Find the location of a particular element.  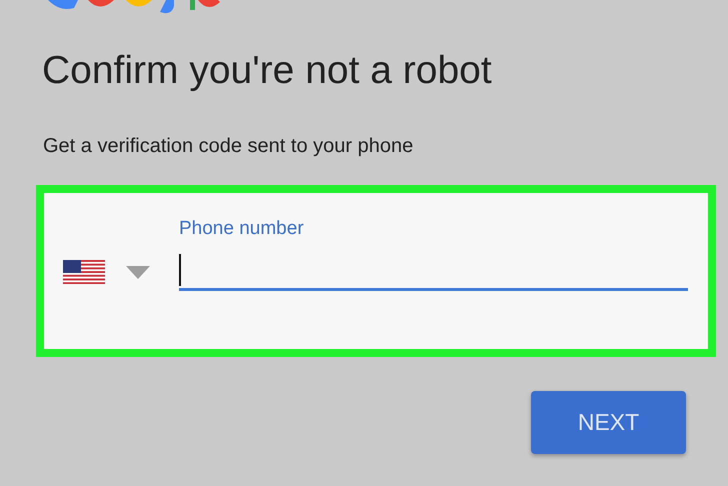

field-label: Phone number is located at coordinates (242, 229).